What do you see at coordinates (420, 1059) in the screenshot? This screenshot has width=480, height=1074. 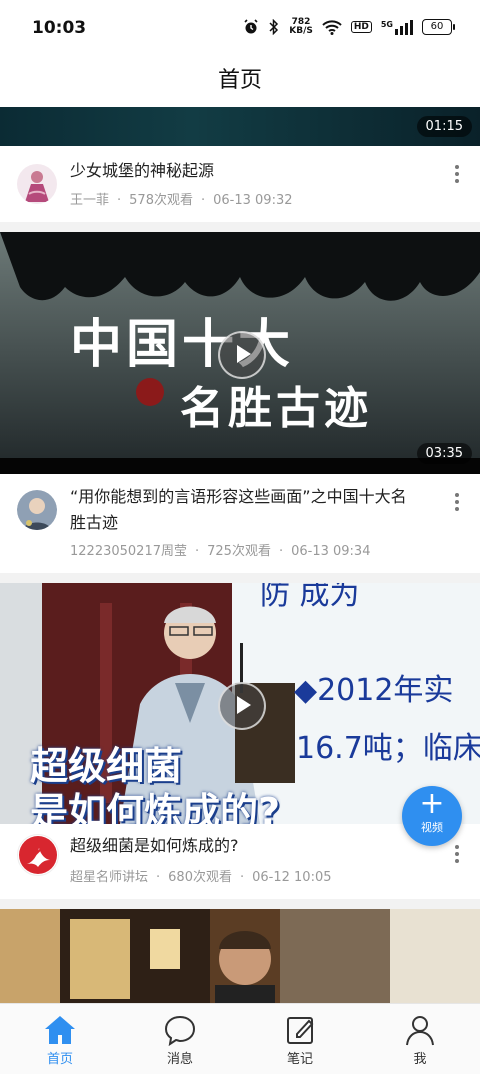 I see `tab-label: 我` at bounding box center [420, 1059].